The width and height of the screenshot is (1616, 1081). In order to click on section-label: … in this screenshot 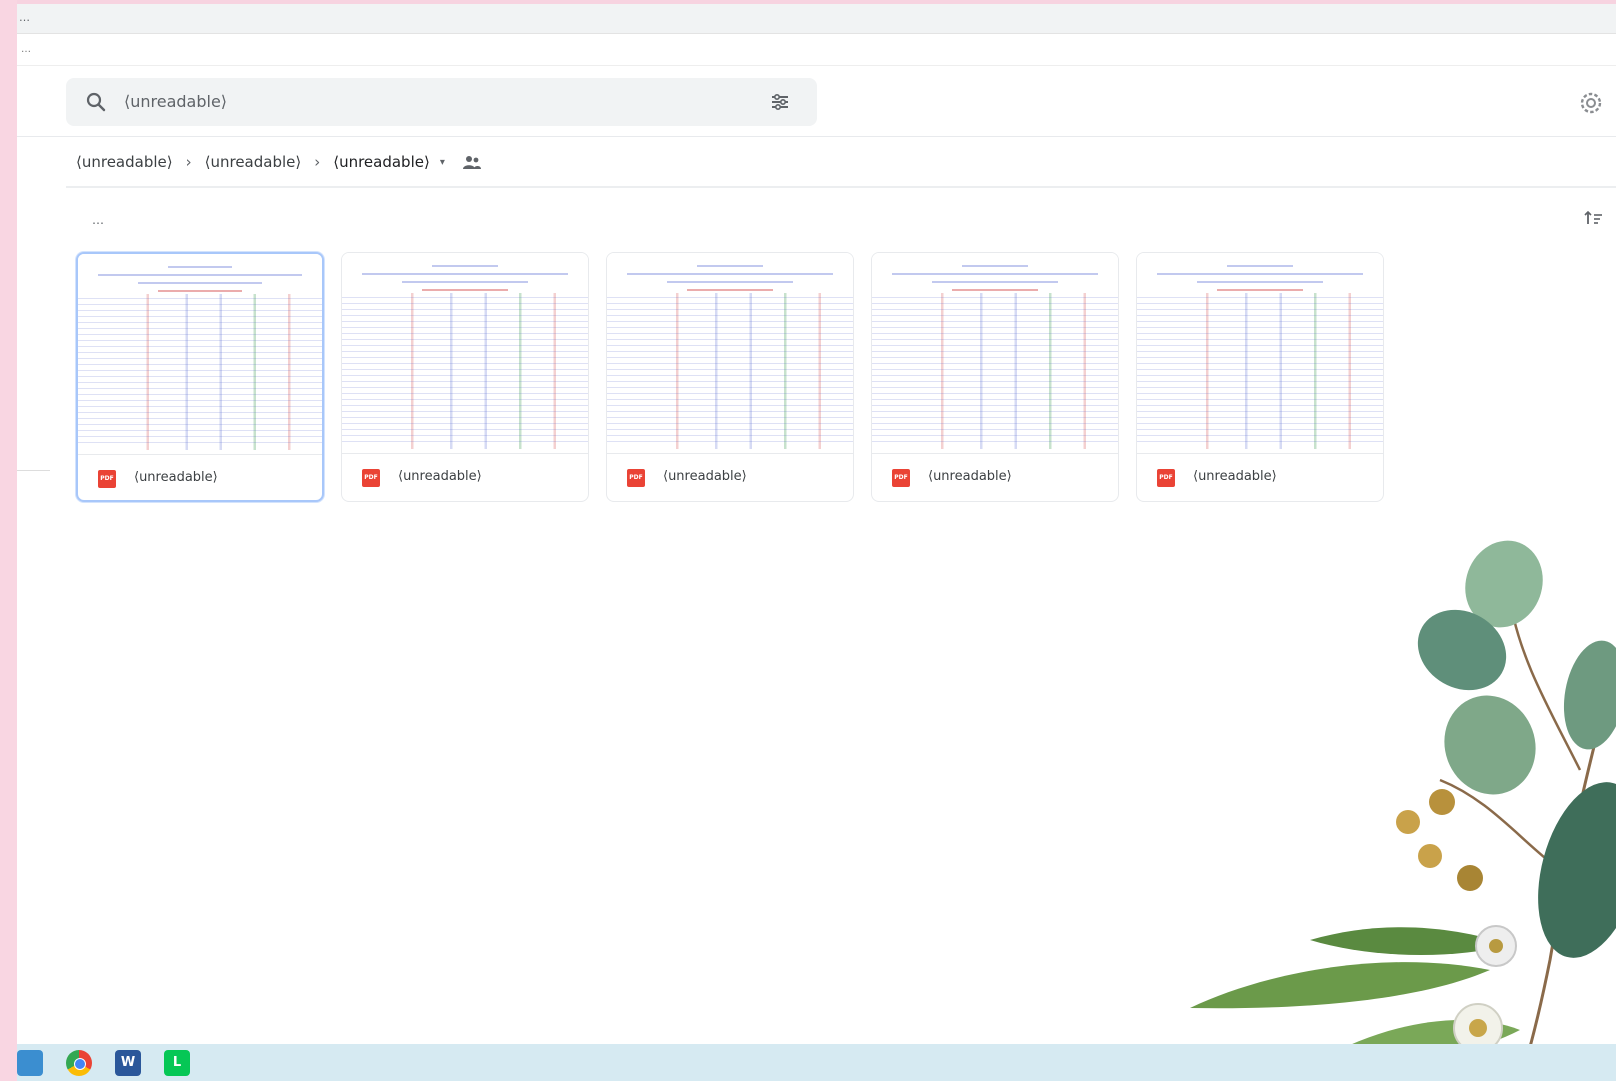, I will do `click(98, 220)`.